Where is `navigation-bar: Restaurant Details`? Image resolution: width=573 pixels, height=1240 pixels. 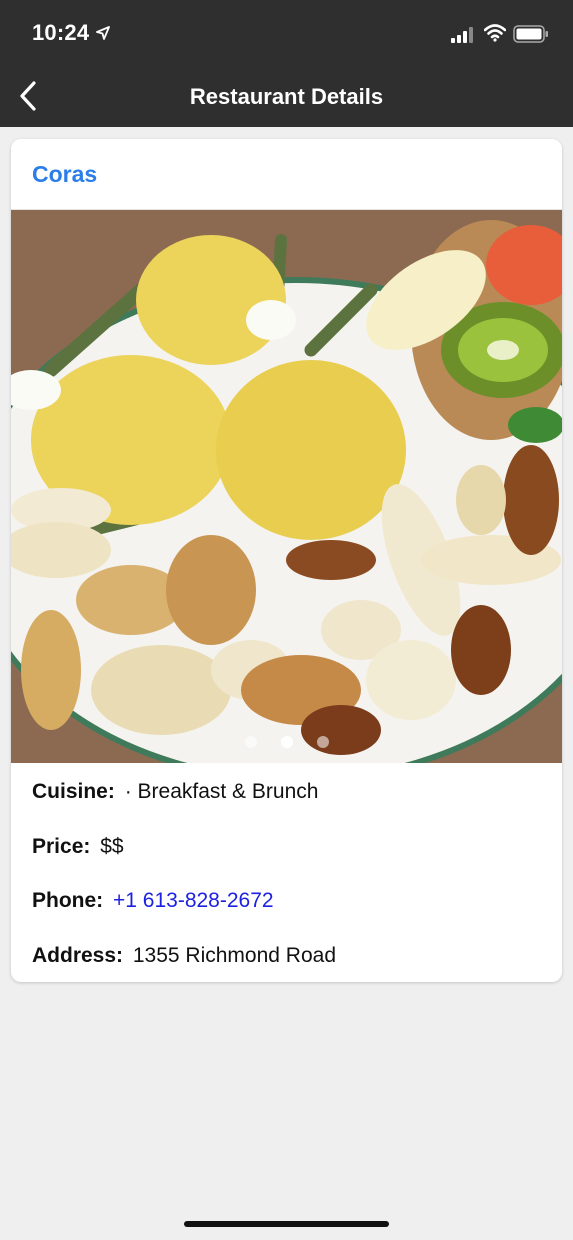 navigation-bar: Restaurant Details is located at coordinates (286, 98).